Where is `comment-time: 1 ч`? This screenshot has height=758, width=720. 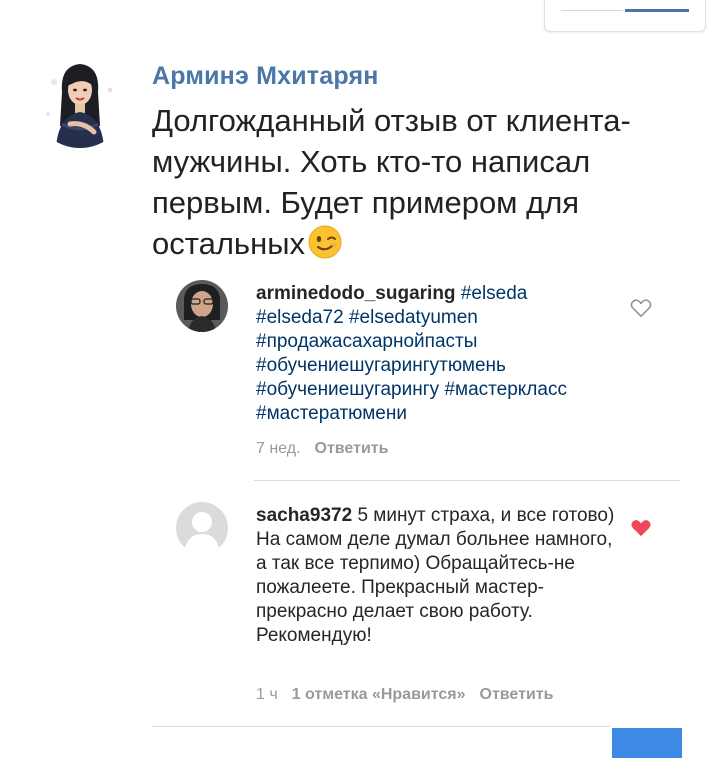 comment-time: 1 ч is located at coordinates (267, 694).